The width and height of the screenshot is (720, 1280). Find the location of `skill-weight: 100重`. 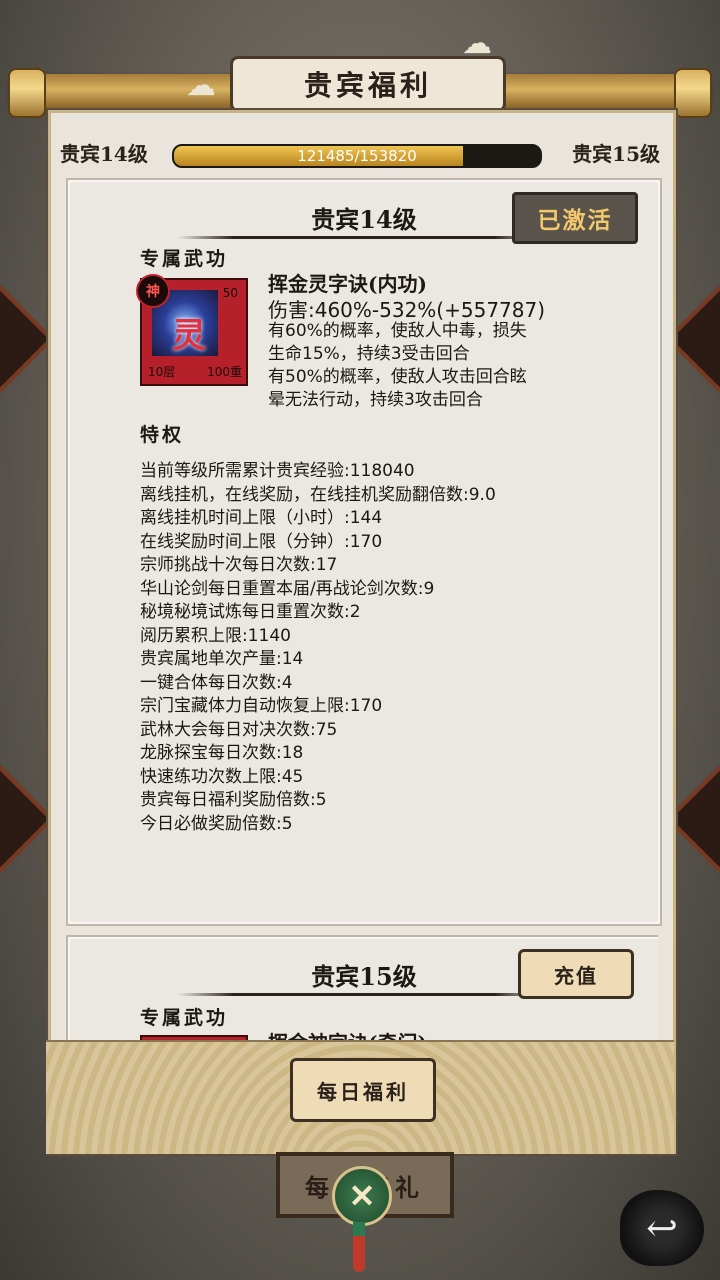

skill-weight: 100重 is located at coordinates (224, 372).